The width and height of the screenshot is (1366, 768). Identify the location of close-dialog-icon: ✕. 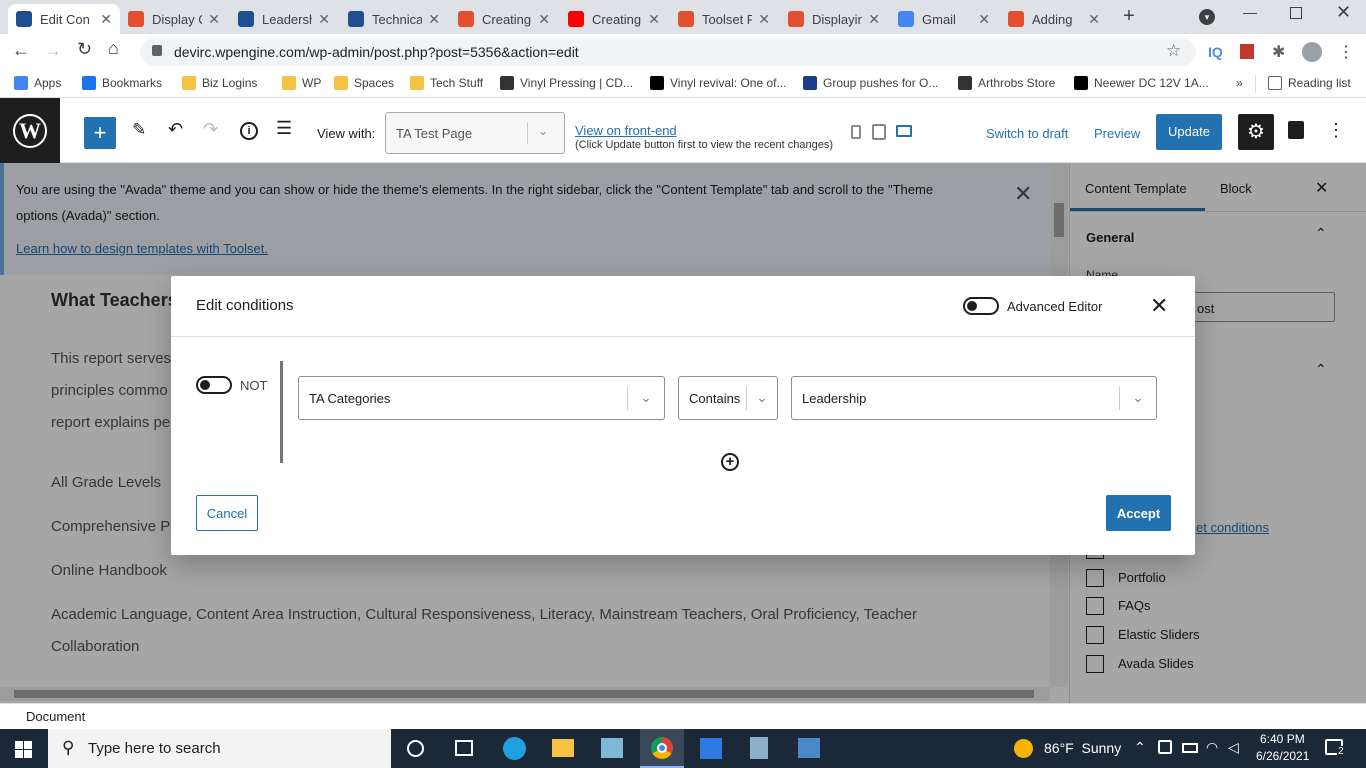
(1159, 306).